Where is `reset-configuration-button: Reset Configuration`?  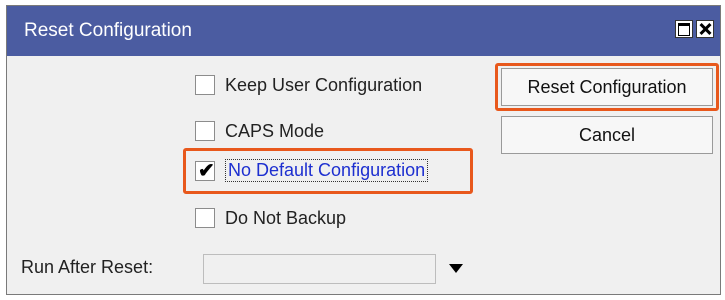
reset-configuration-button: Reset Configuration is located at coordinates (607, 87).